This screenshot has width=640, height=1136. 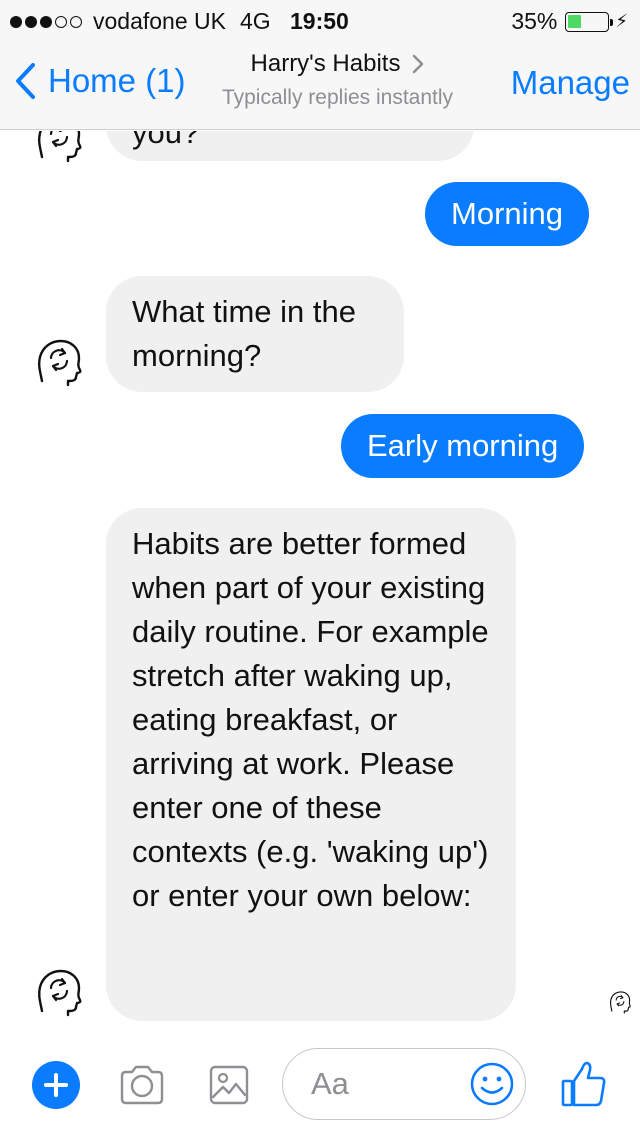 I want to click on thumbs-up-icon, so click(x=584, y=1084).